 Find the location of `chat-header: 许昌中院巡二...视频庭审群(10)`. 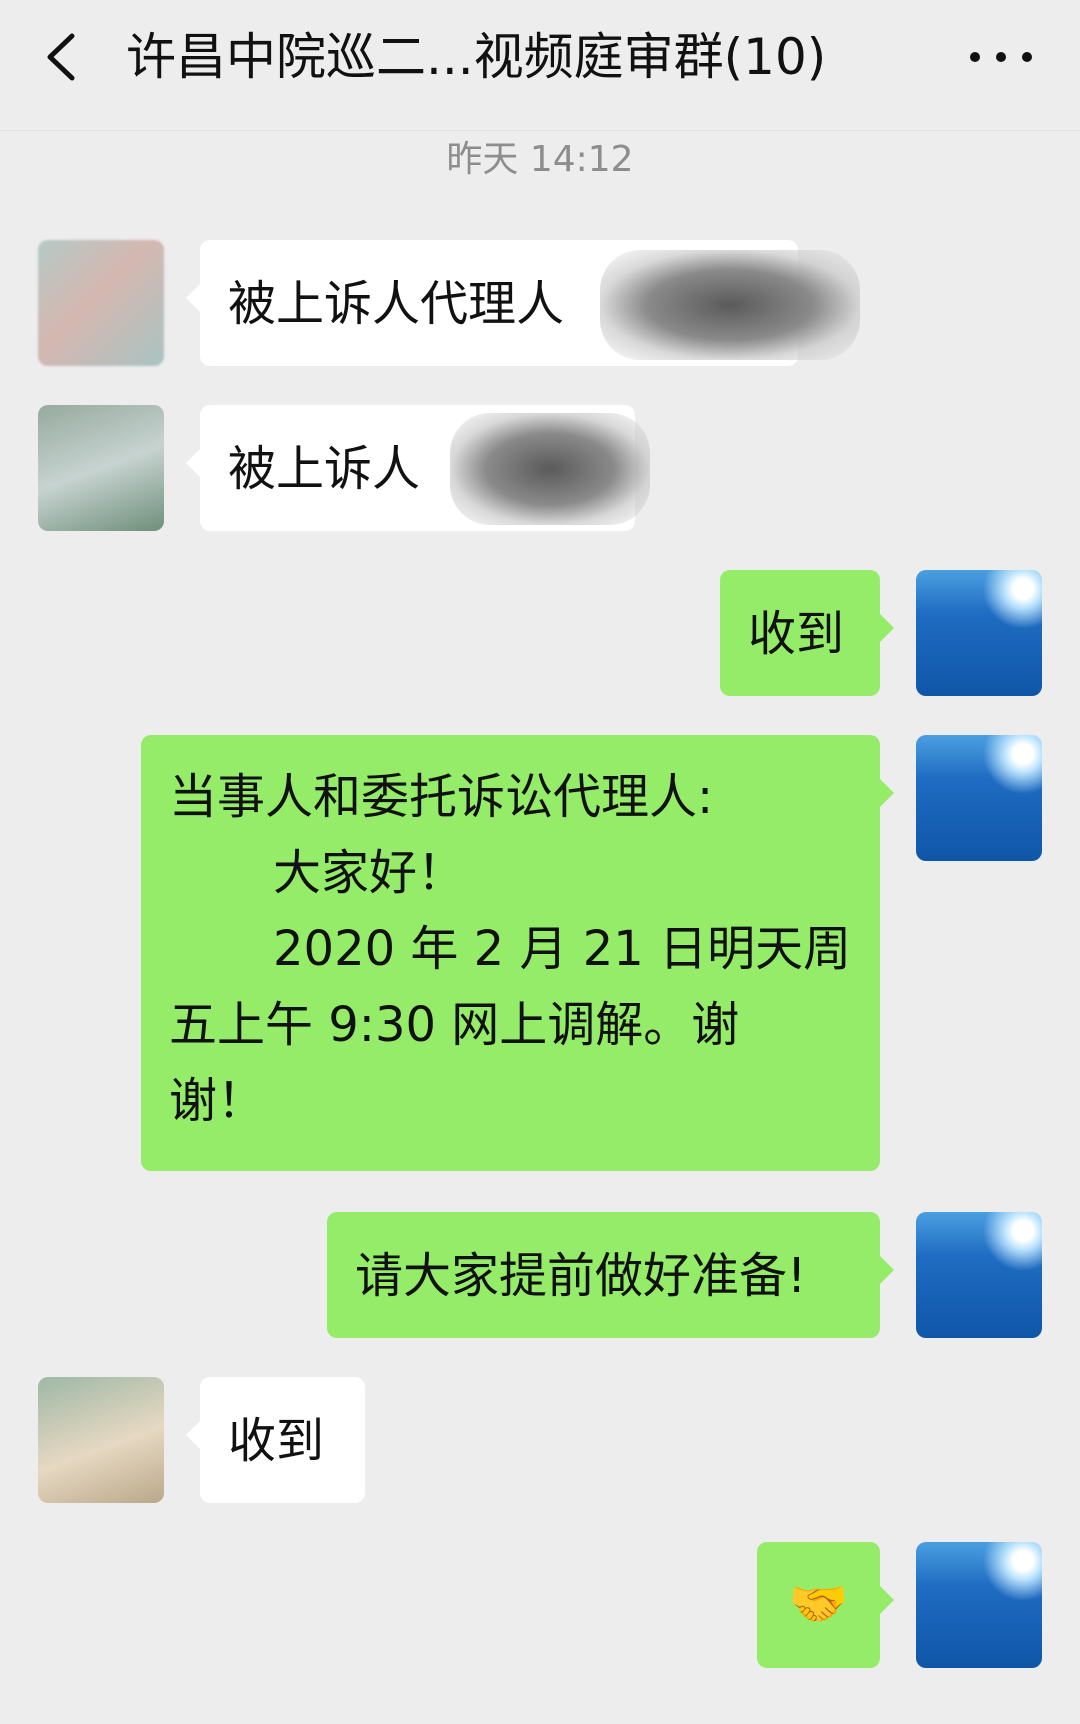

chat-header: 许昌中院巡二...视频庭审群(10) is located at coordinates (540, 59).